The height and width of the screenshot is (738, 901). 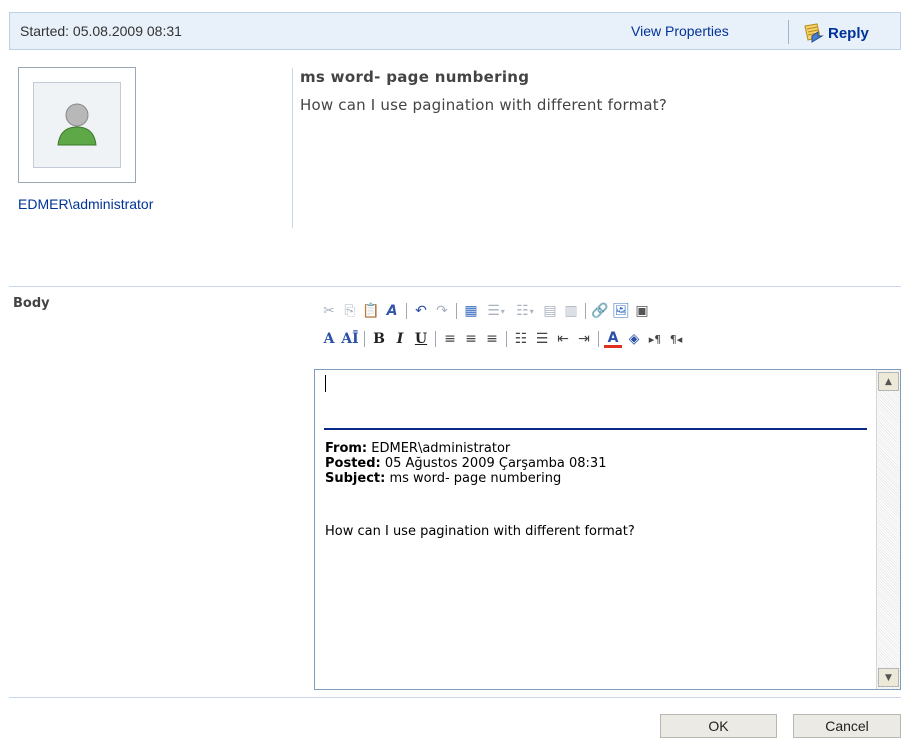 I want to click on insert-table-icon: ▦, so click(x=471, y=311).